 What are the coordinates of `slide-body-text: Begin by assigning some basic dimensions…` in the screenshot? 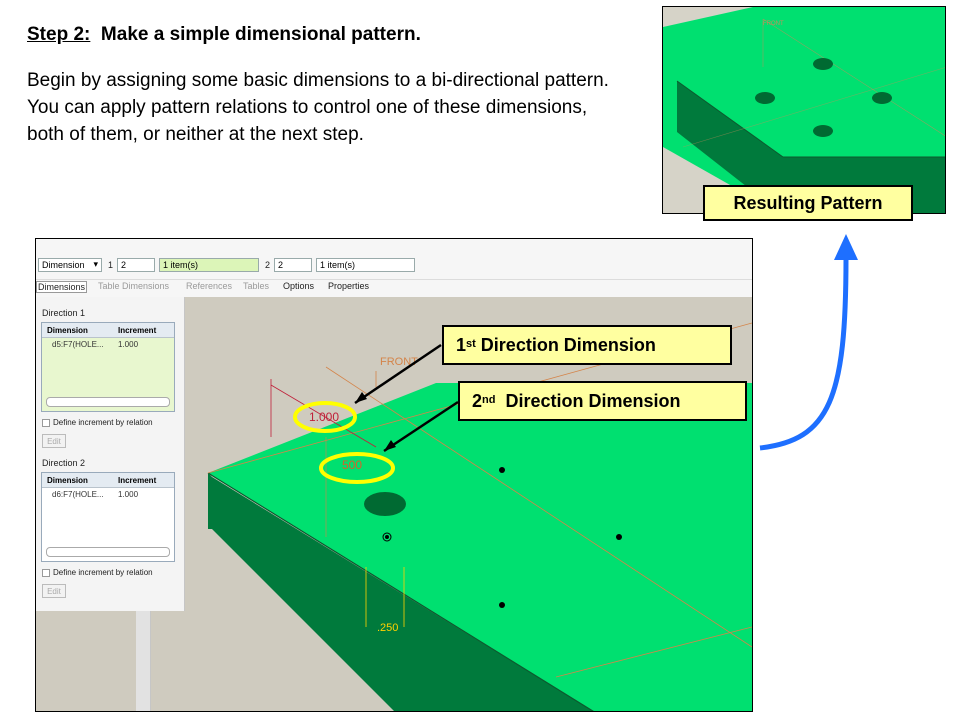 It's located at (318, 107).